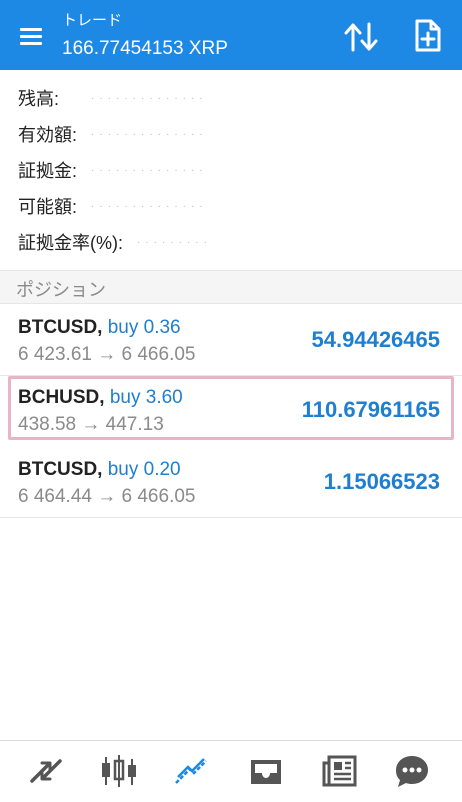 The height and width of the screenshot is (802, 462). What do you see at coordinates (145, 48) in the screenshot?
I see `account-balance-subtitle: 166.77454153 XRP` at bounding box center [145, 48].